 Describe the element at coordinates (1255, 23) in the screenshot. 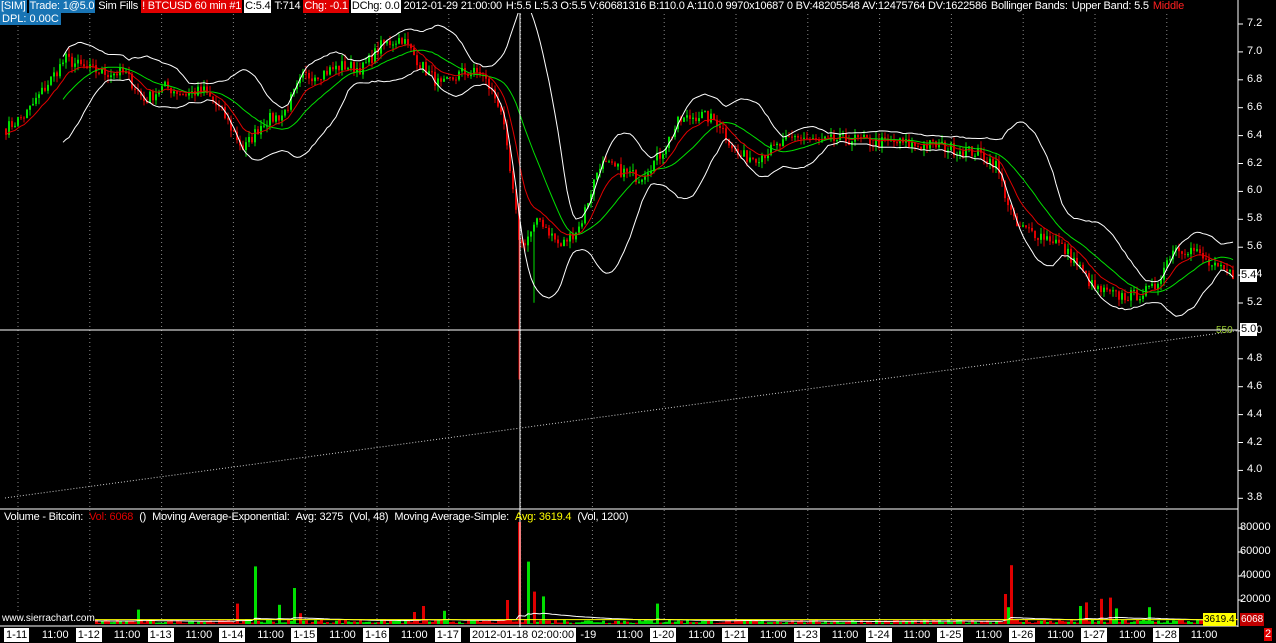

I see `price-tick-label: 7.2` at that location.